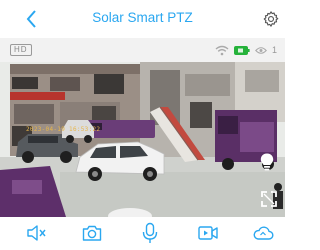 The image size is (320, 250). Describe the element at coordinates (271, 19) in the screenshot. I see `gear-icon` at that location.